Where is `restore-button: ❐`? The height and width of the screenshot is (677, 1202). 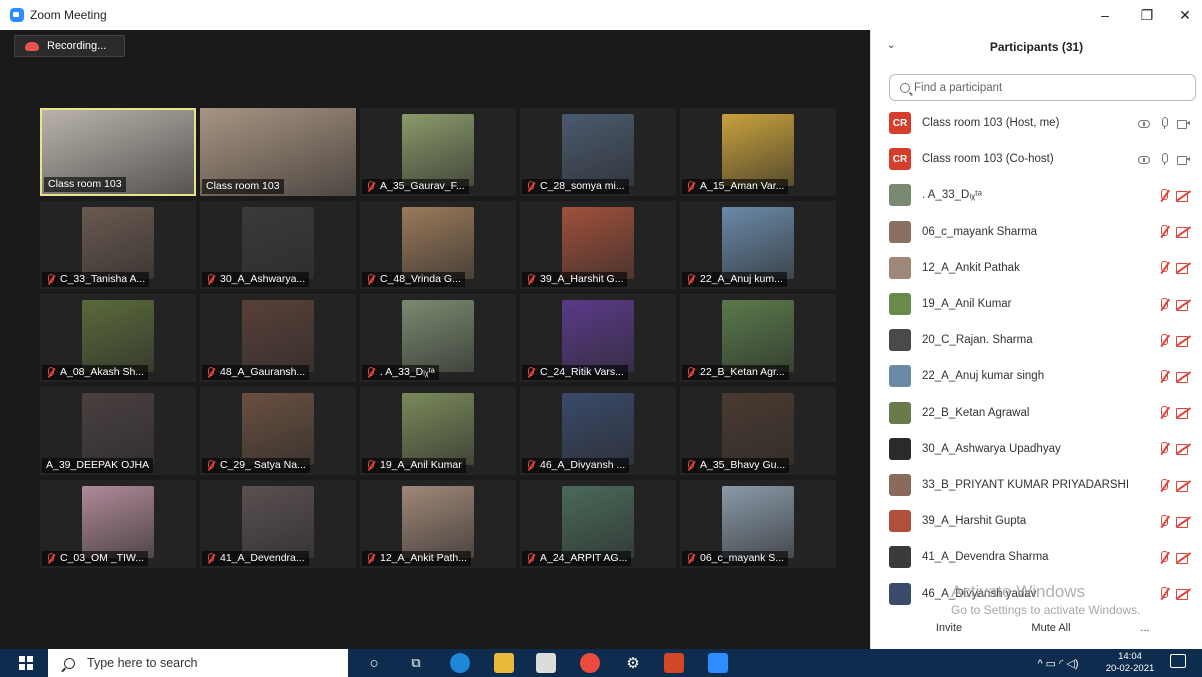 restore-button: ❐ is located at coordinates (1147, 15).